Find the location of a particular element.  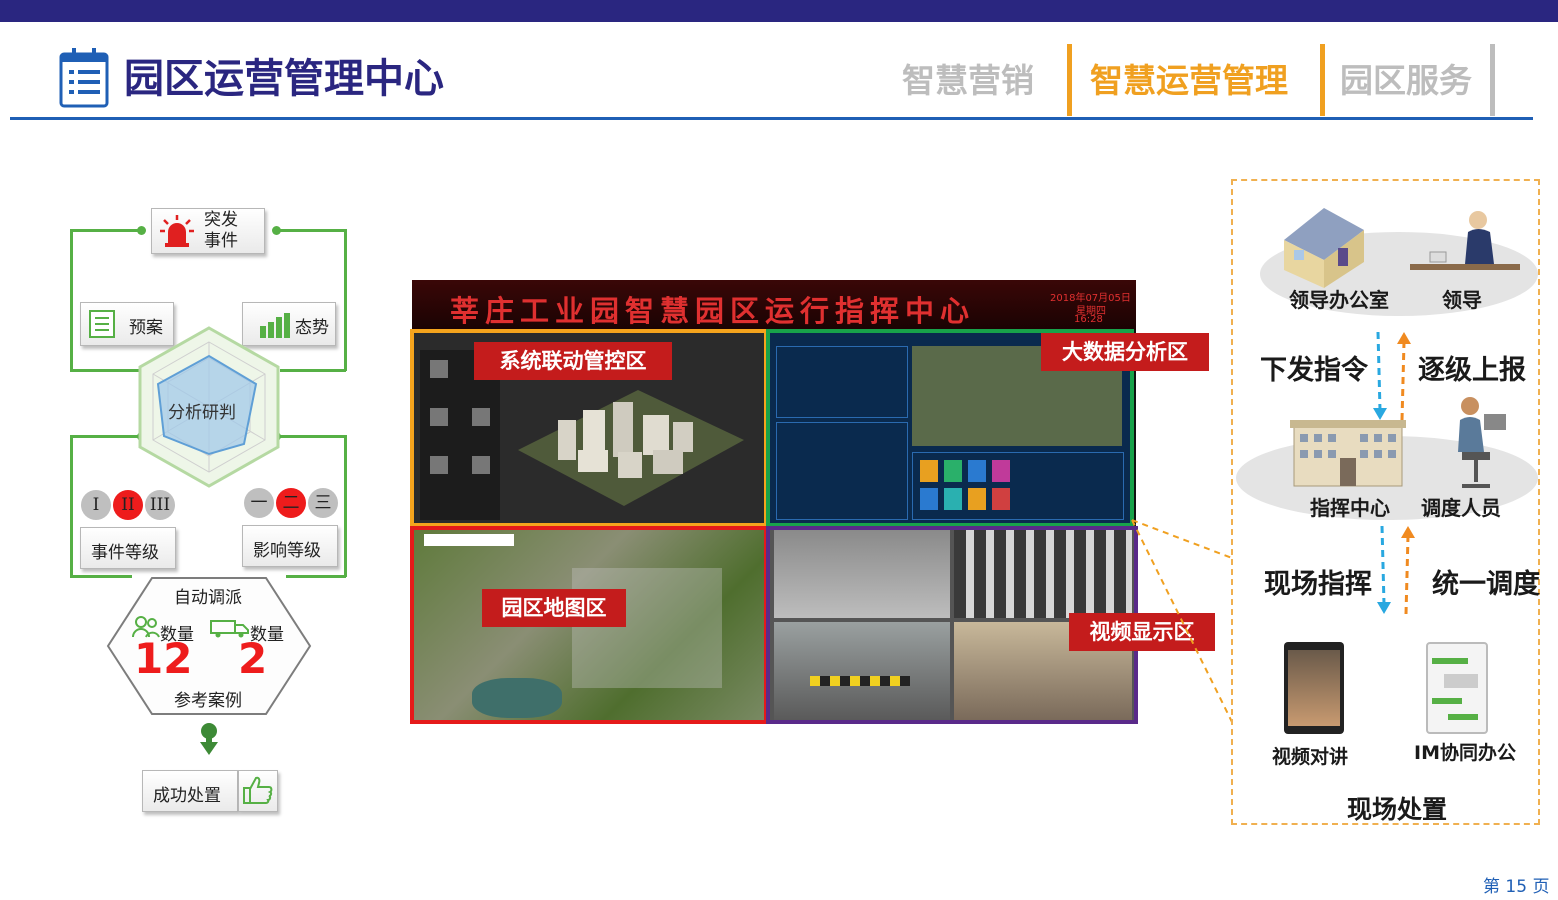

emergency-event-box: 突发 事件 is located at coordinates (208, 231).